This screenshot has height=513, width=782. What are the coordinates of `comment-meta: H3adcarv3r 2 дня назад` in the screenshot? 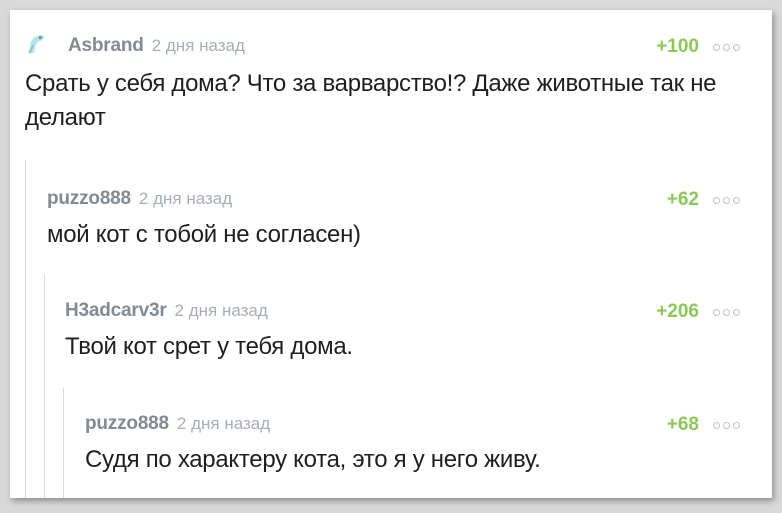 It's located at (166, 311).